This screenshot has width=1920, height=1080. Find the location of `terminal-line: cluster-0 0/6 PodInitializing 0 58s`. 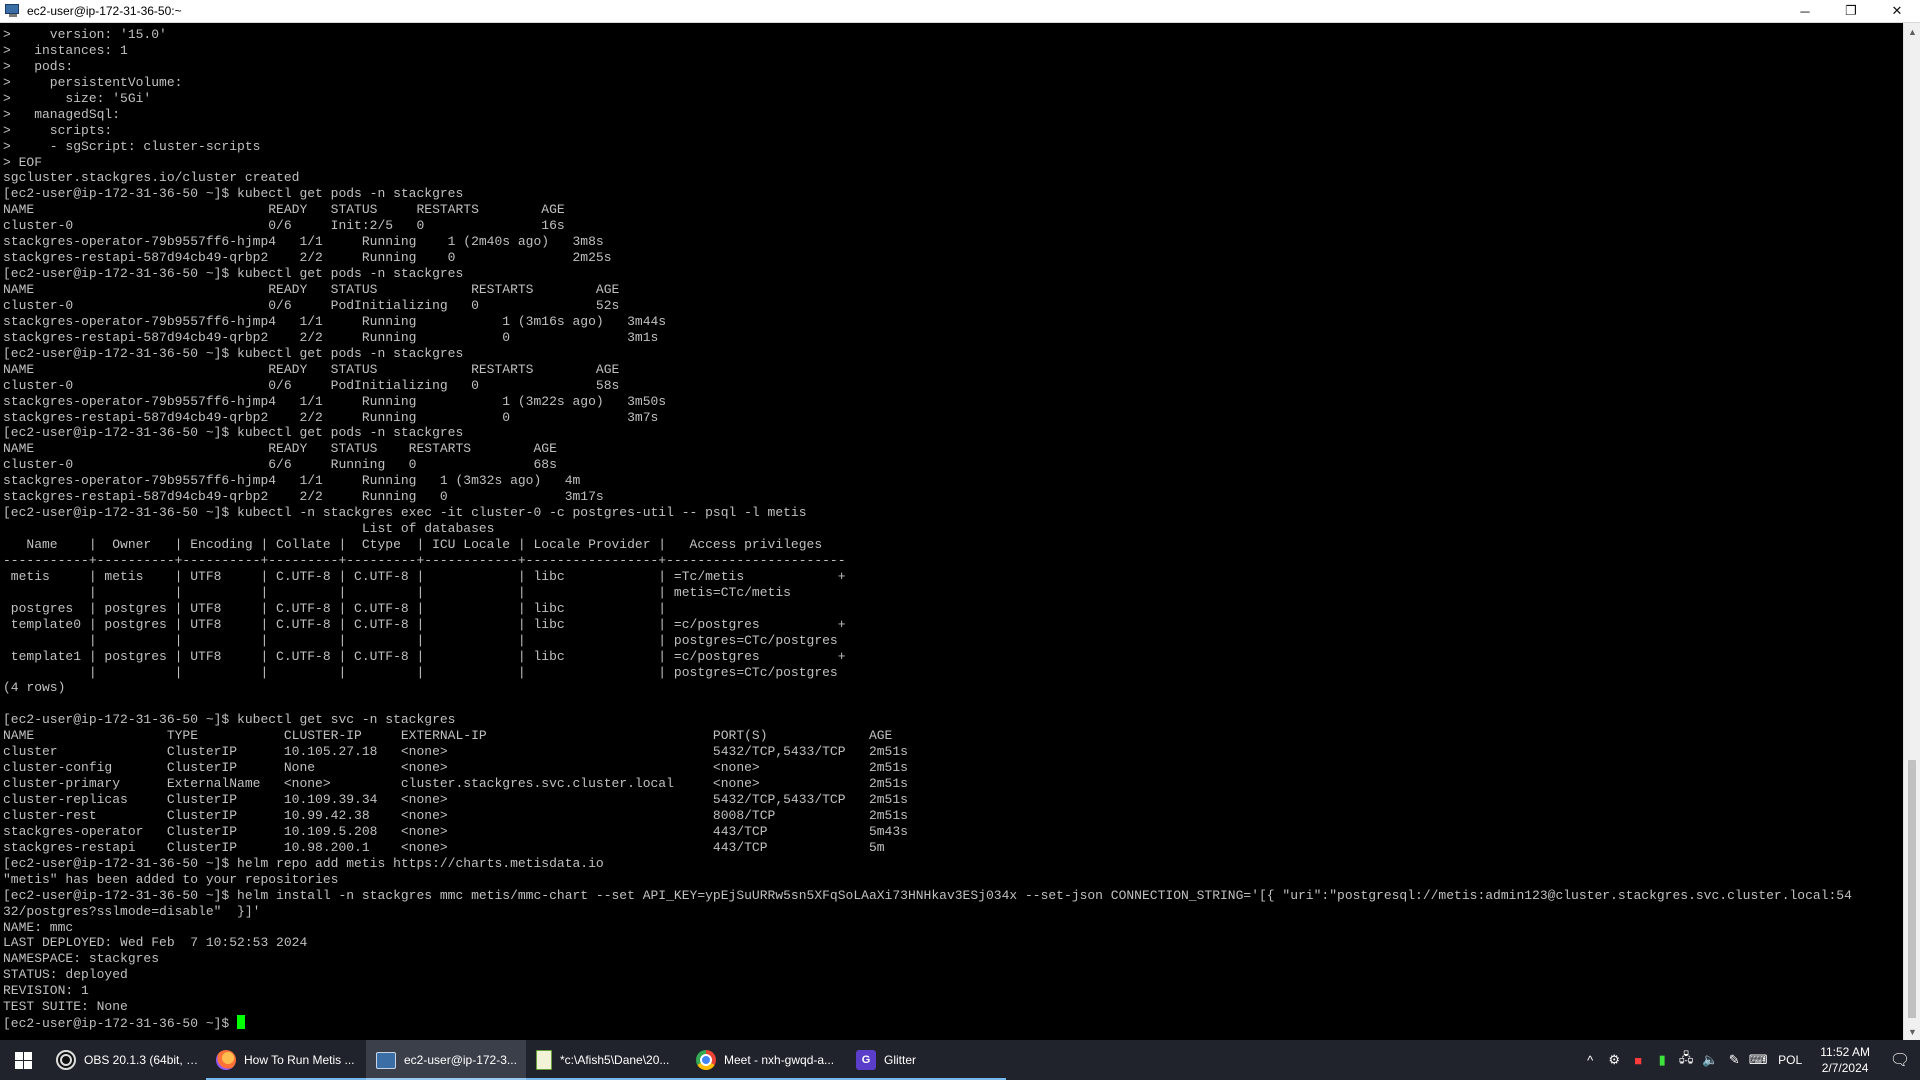

terminal-line: cluster-0 0/6 PodInitializing 0 58s is located at coordinates (311, 385).